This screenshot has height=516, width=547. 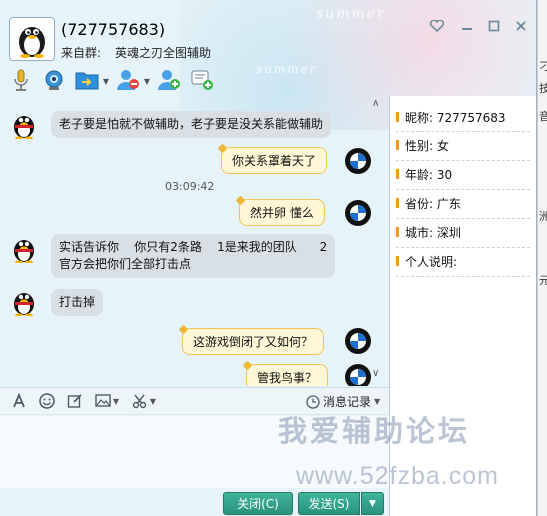 What do you see at coordinates (543, 116) in the screenshot?
I see `edge-text: 音` at bounding box center [543, 116].